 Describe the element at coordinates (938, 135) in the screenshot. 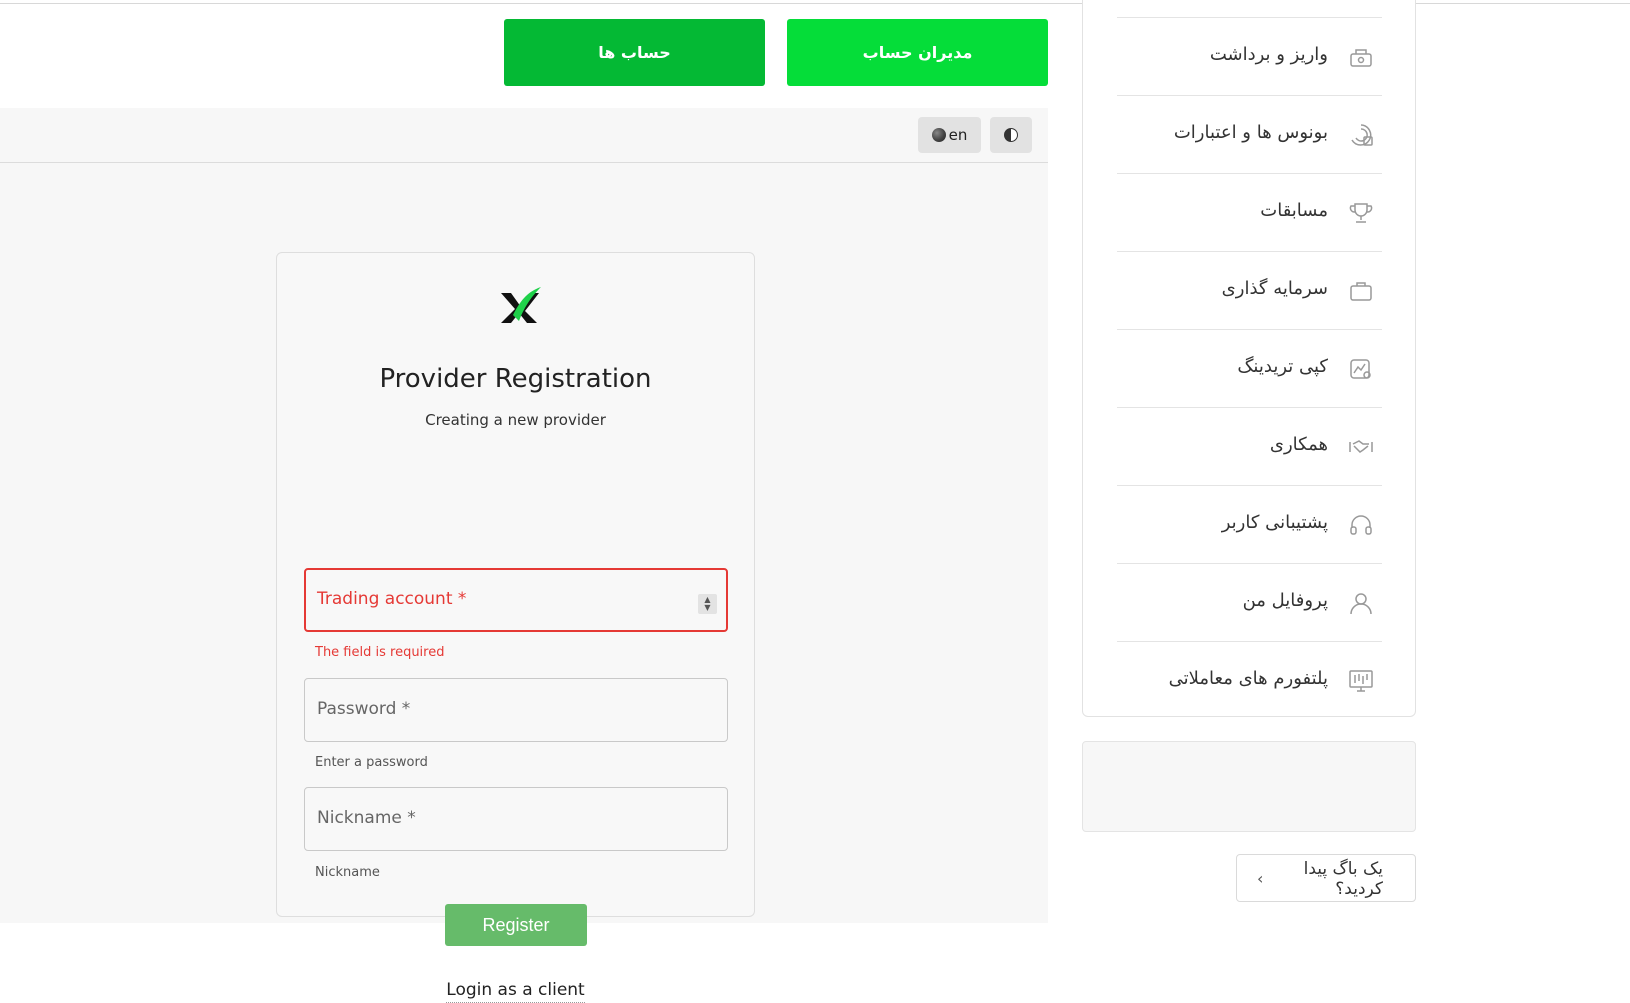

I see `globe-icon` at that location.